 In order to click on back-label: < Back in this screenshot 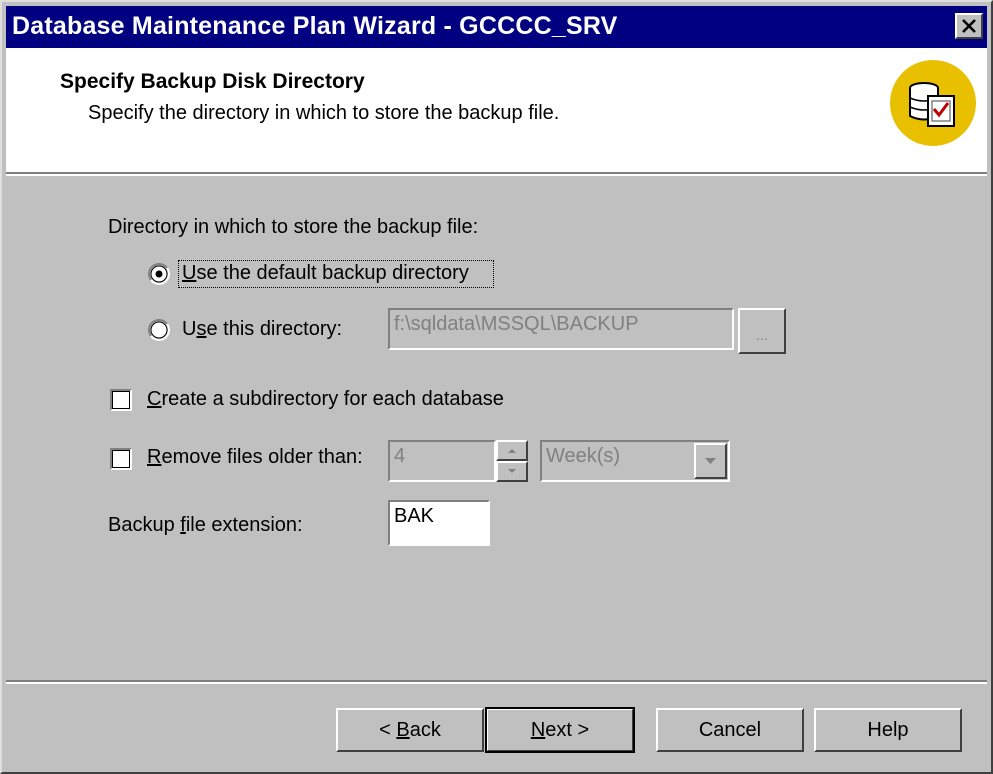, I will do `click(410, 729)`.